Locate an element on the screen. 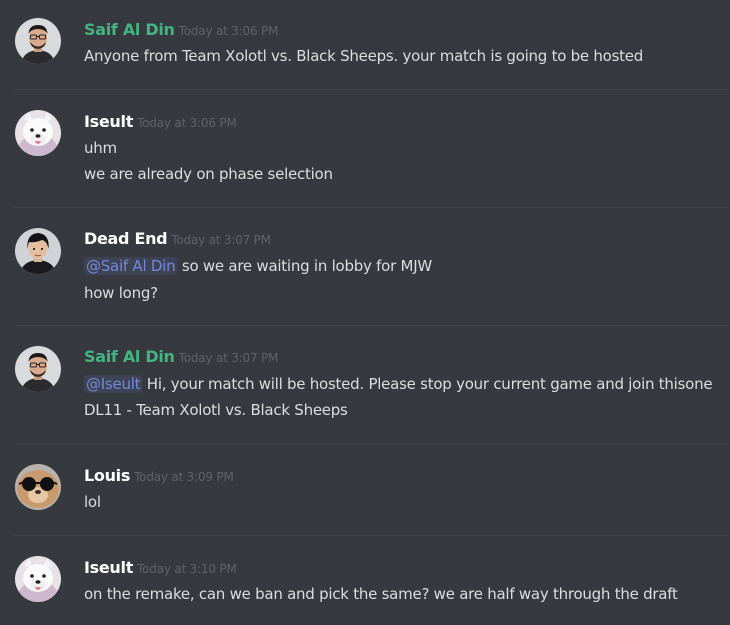 The height and width of the screenshot is (625, 730). message-text: how long? is located at coordinates (121, 293).